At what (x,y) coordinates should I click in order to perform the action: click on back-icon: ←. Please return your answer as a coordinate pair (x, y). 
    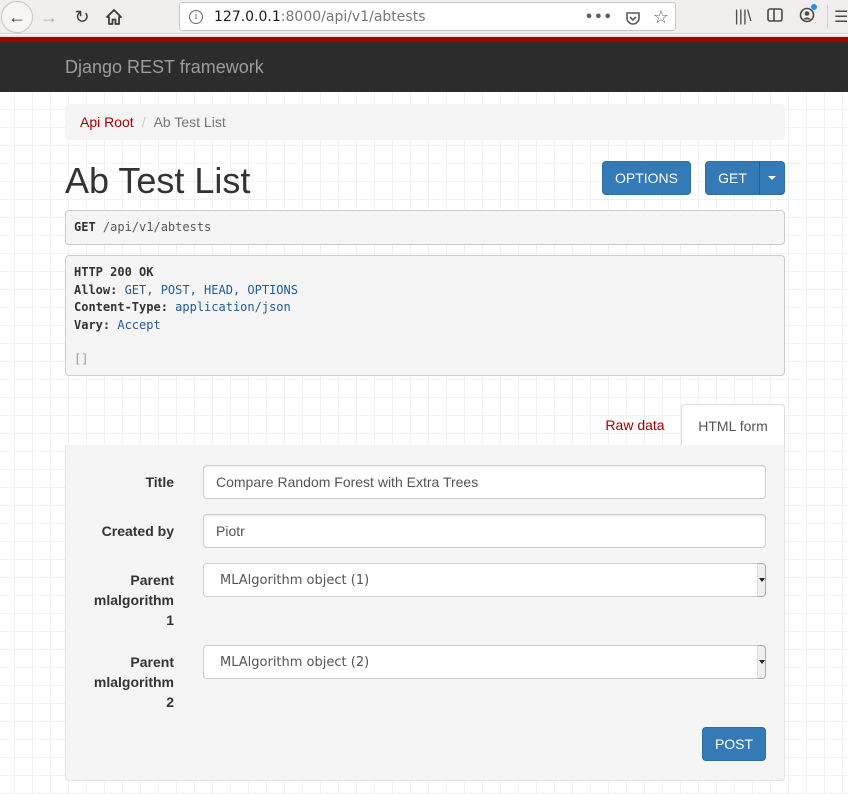
    Looking at the image, I should click on (17, 16).